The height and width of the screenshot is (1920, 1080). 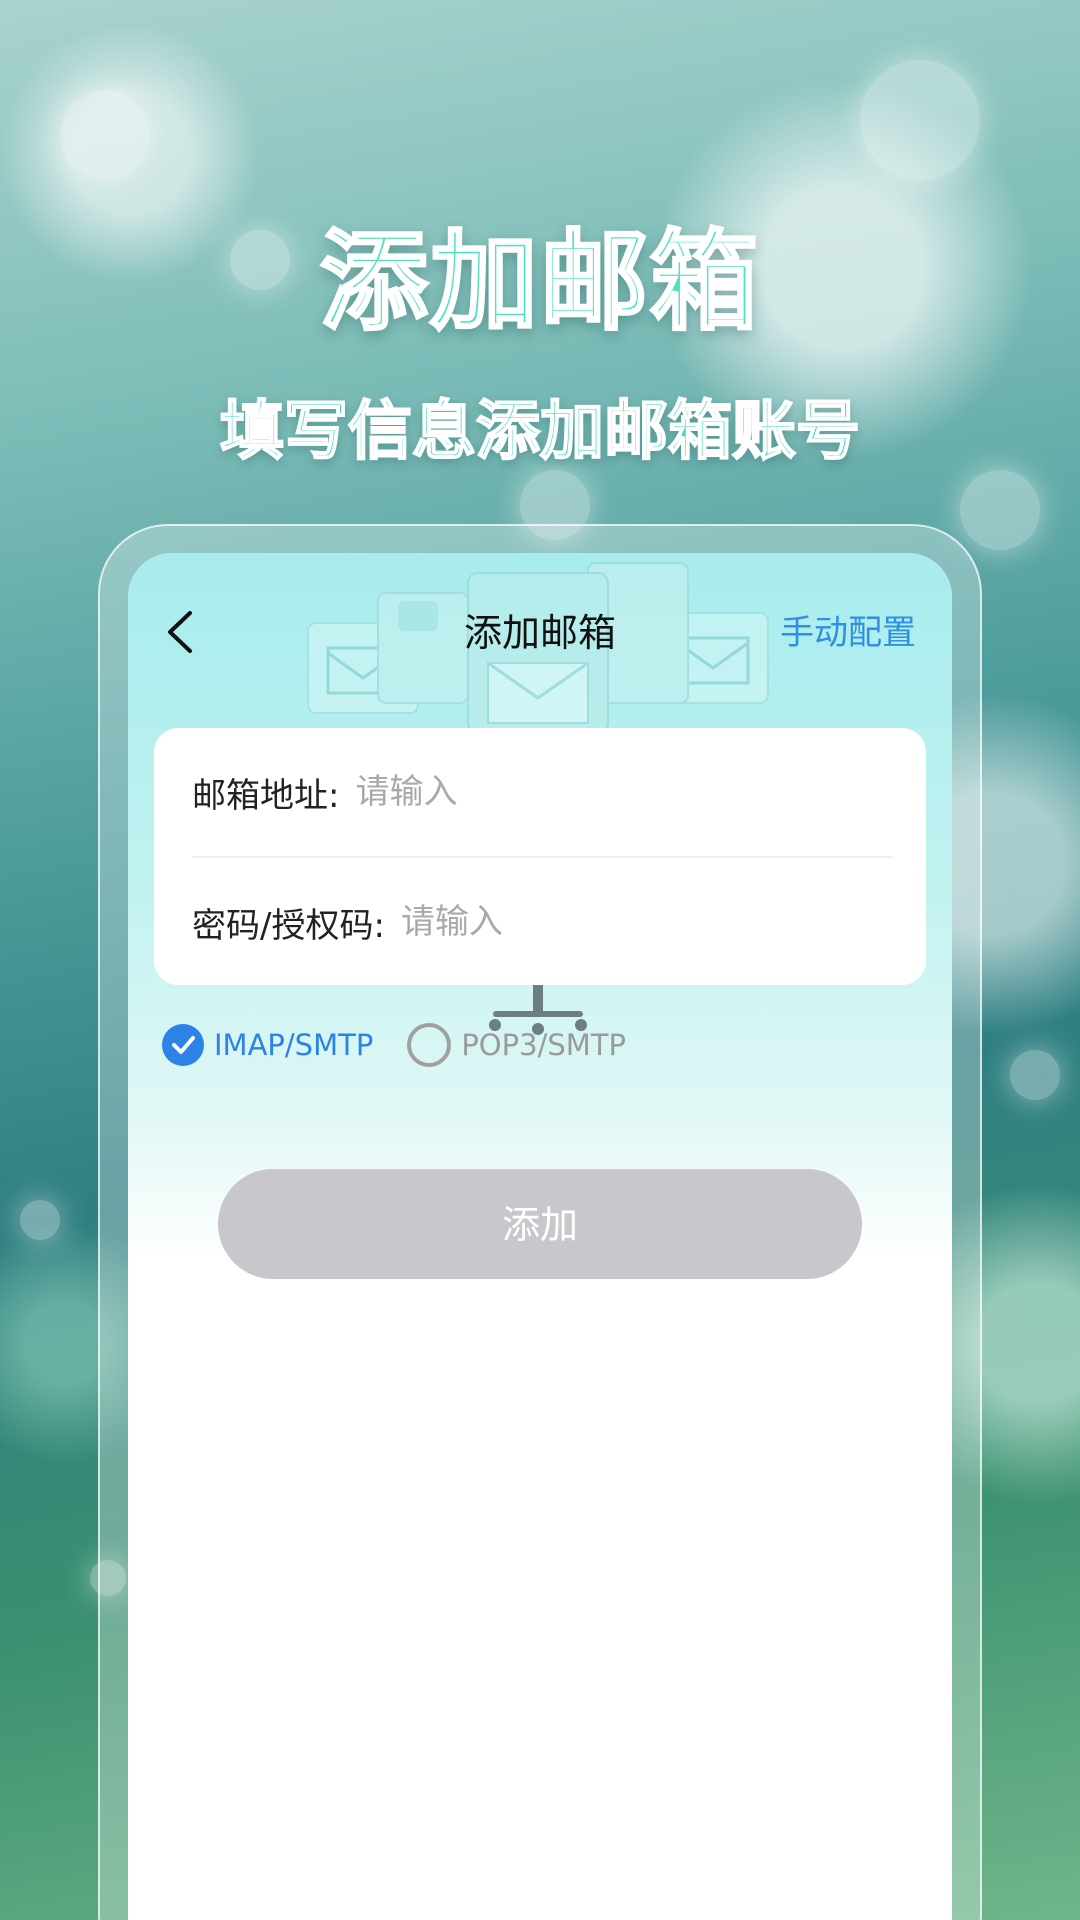 I want to click on protocol-selector: IMAP/SMTP POP3/SMTP, so click(x=411, y=1045).